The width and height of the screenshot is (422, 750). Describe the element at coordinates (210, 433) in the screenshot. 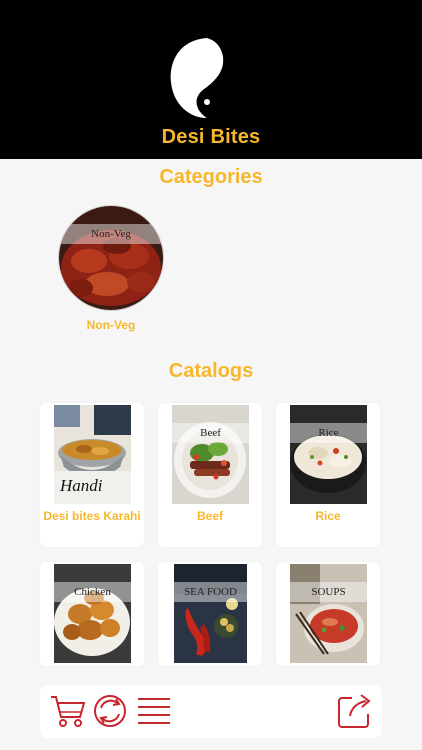

I see `beef-overlay-text: Beef` at that location.